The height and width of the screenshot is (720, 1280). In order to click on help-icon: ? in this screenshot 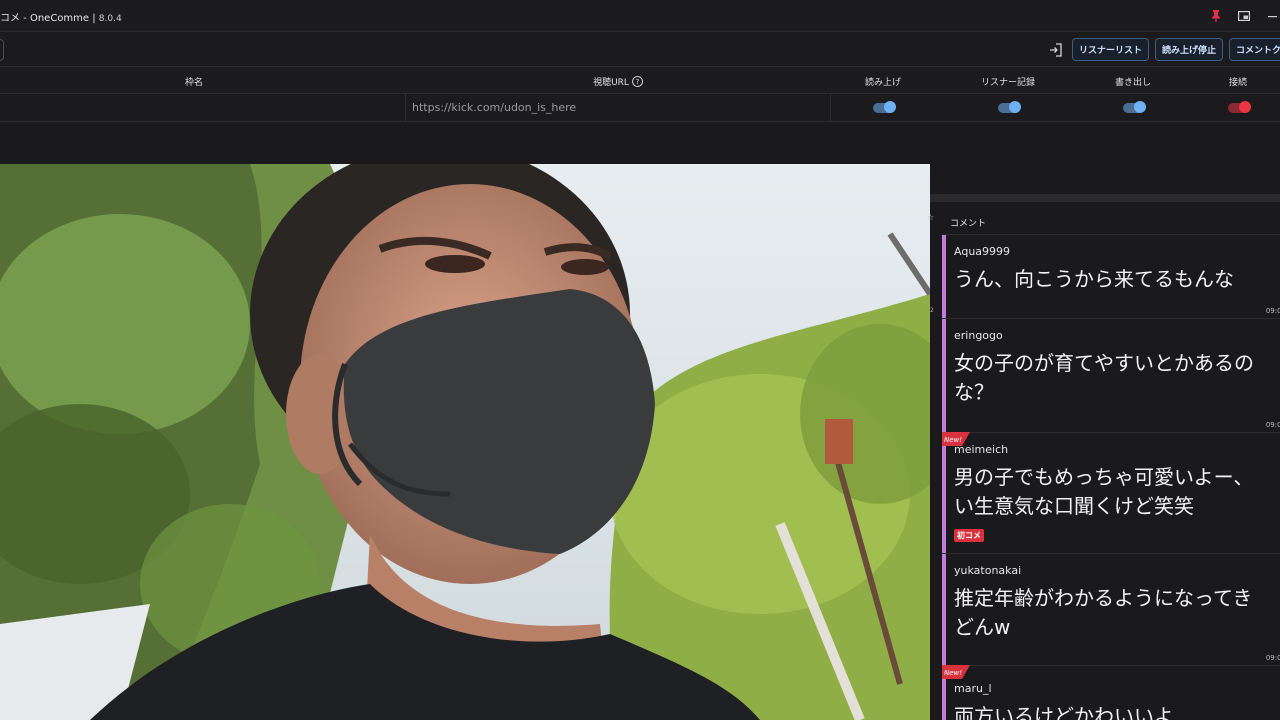, I will do `click(637, 81)`.